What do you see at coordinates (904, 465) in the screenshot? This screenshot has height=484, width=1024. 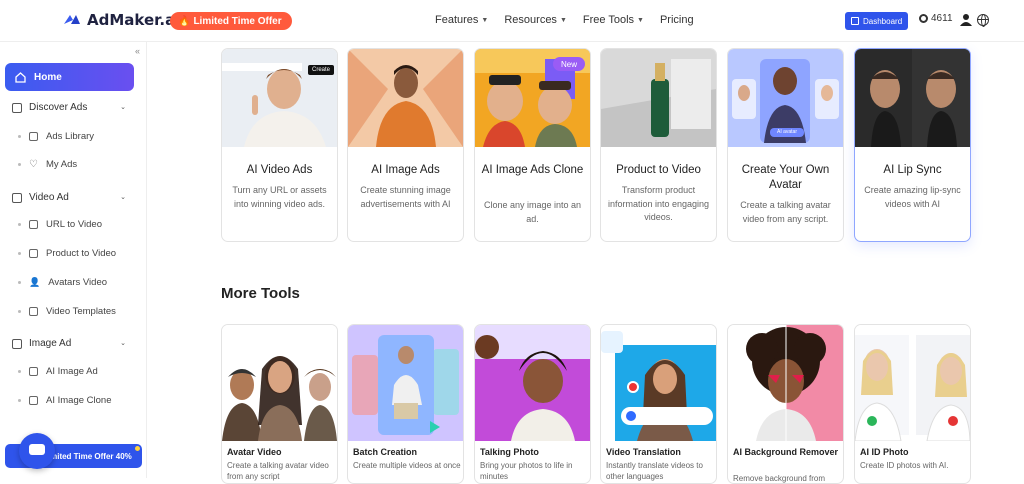 I see `tool-description: Create ID photos with AI.` at bounding box center [904, 465].